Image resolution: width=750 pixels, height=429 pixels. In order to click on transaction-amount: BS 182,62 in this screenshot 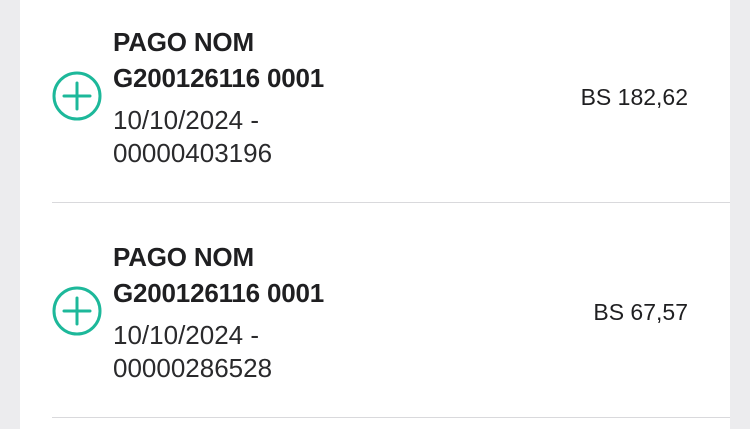, I will do `click(634, 97)`.